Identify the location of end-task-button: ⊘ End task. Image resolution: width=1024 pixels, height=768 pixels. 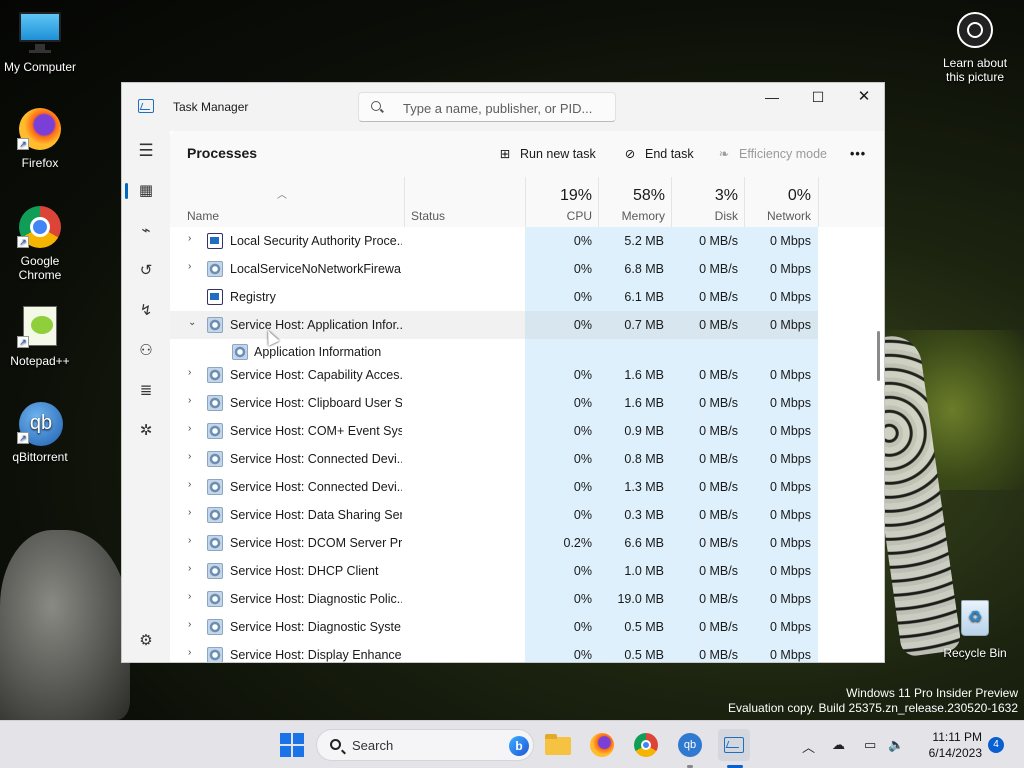
(657, 154).